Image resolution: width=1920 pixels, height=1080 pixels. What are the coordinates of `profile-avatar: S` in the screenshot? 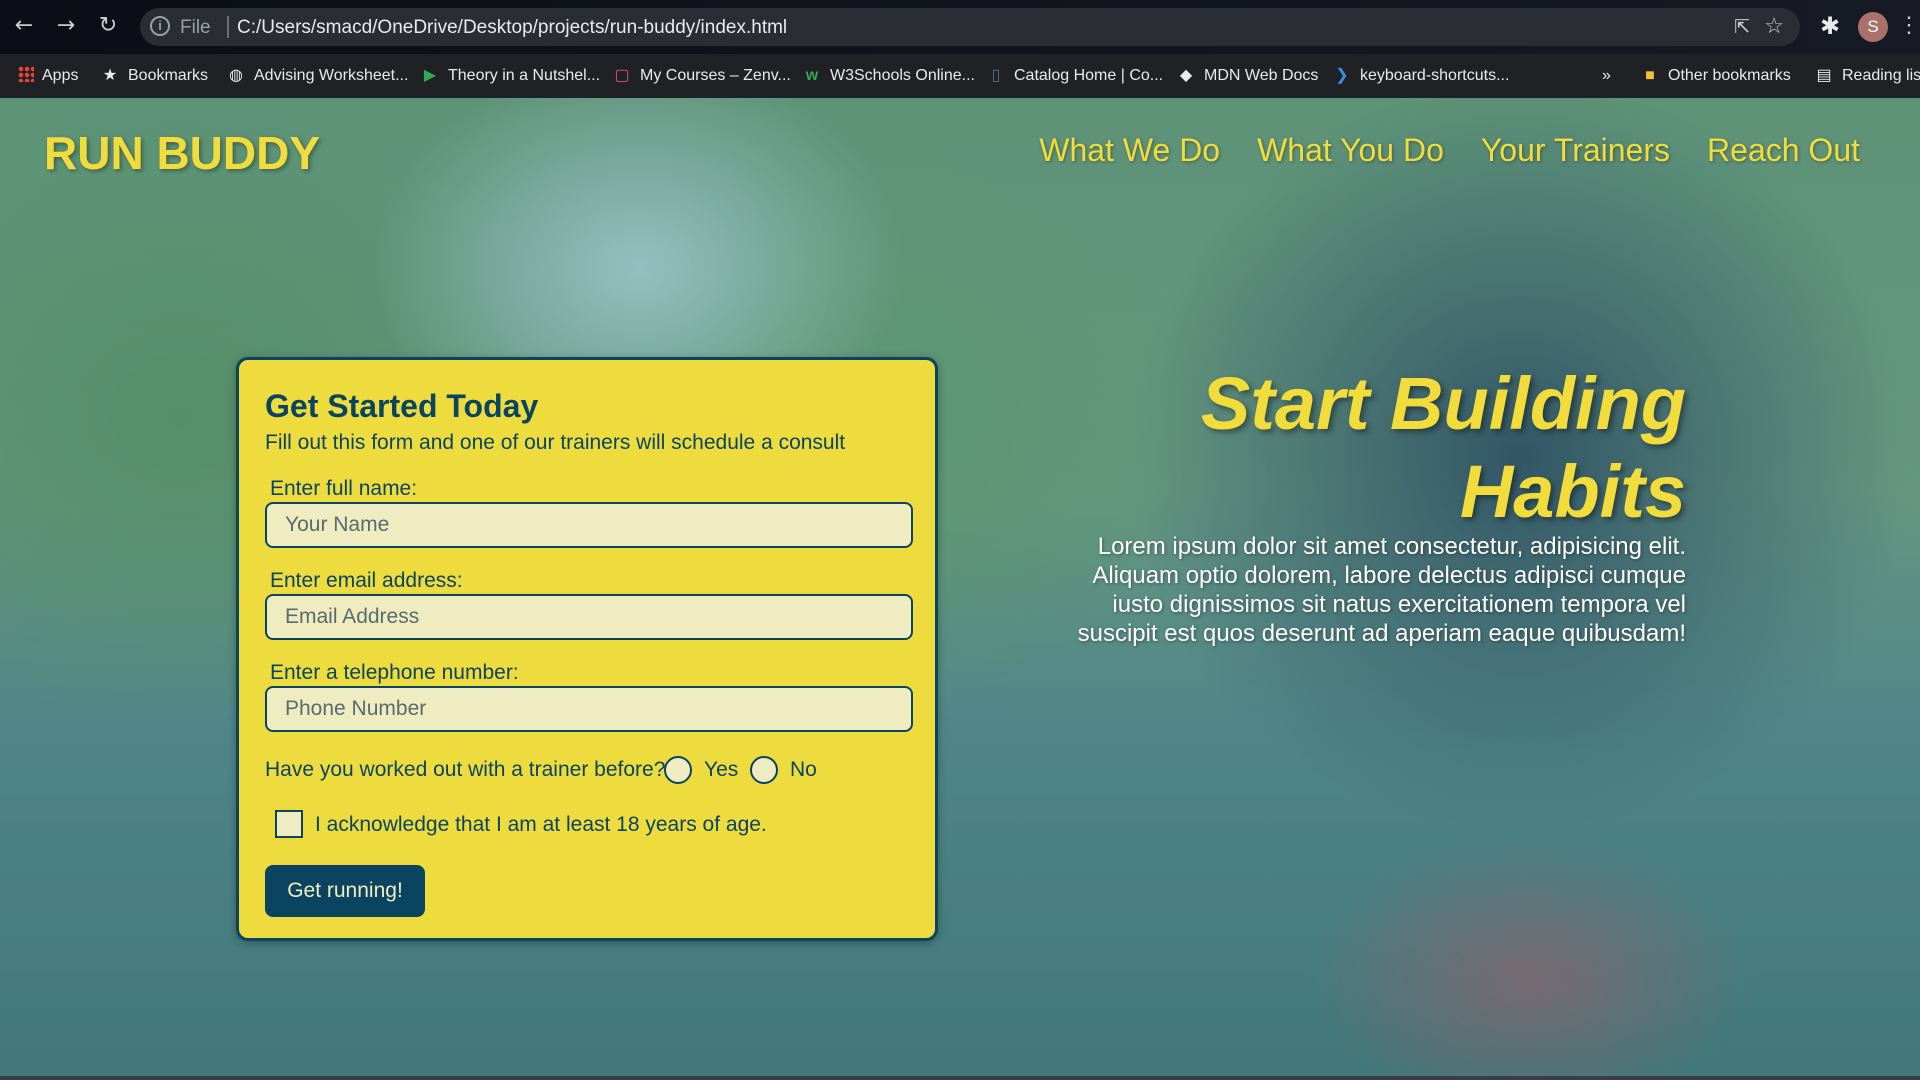 It's located at (1873, 27).